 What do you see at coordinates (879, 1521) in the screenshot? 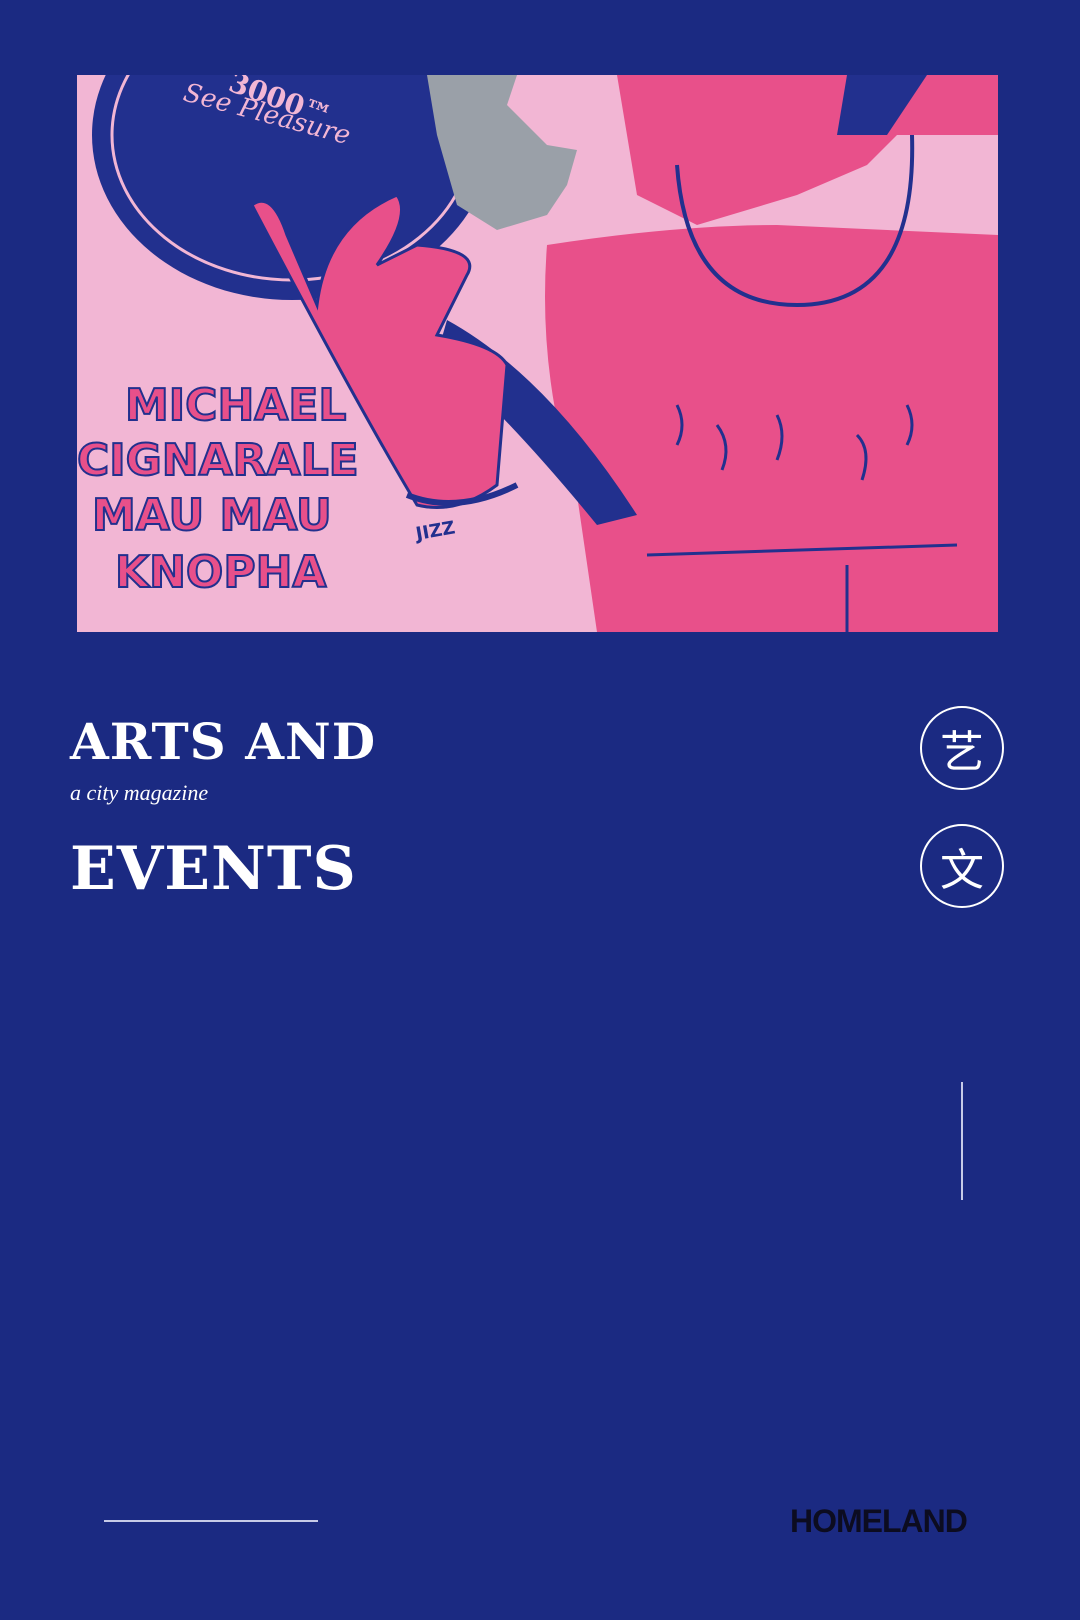
I see `brand-logo: HOMELAND` at bounding box center [879, 1521].